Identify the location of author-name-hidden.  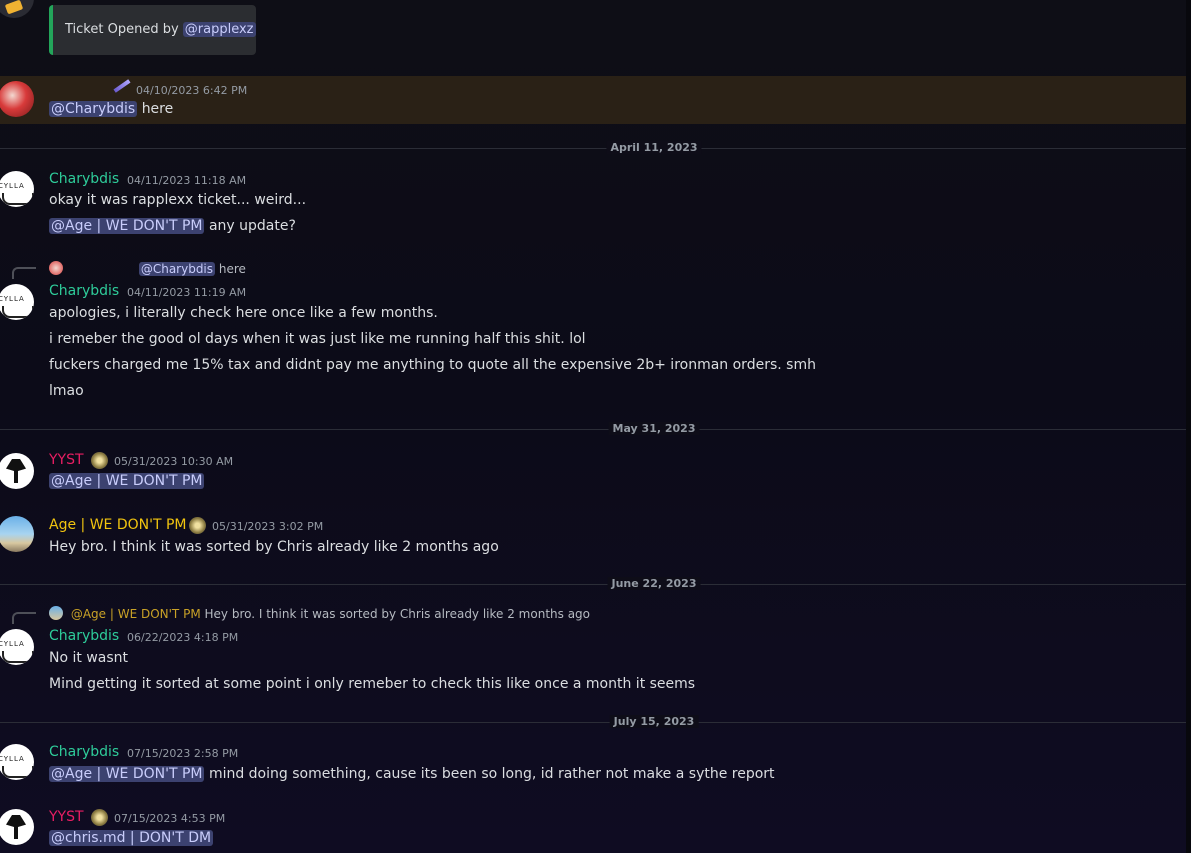
(79, 89).